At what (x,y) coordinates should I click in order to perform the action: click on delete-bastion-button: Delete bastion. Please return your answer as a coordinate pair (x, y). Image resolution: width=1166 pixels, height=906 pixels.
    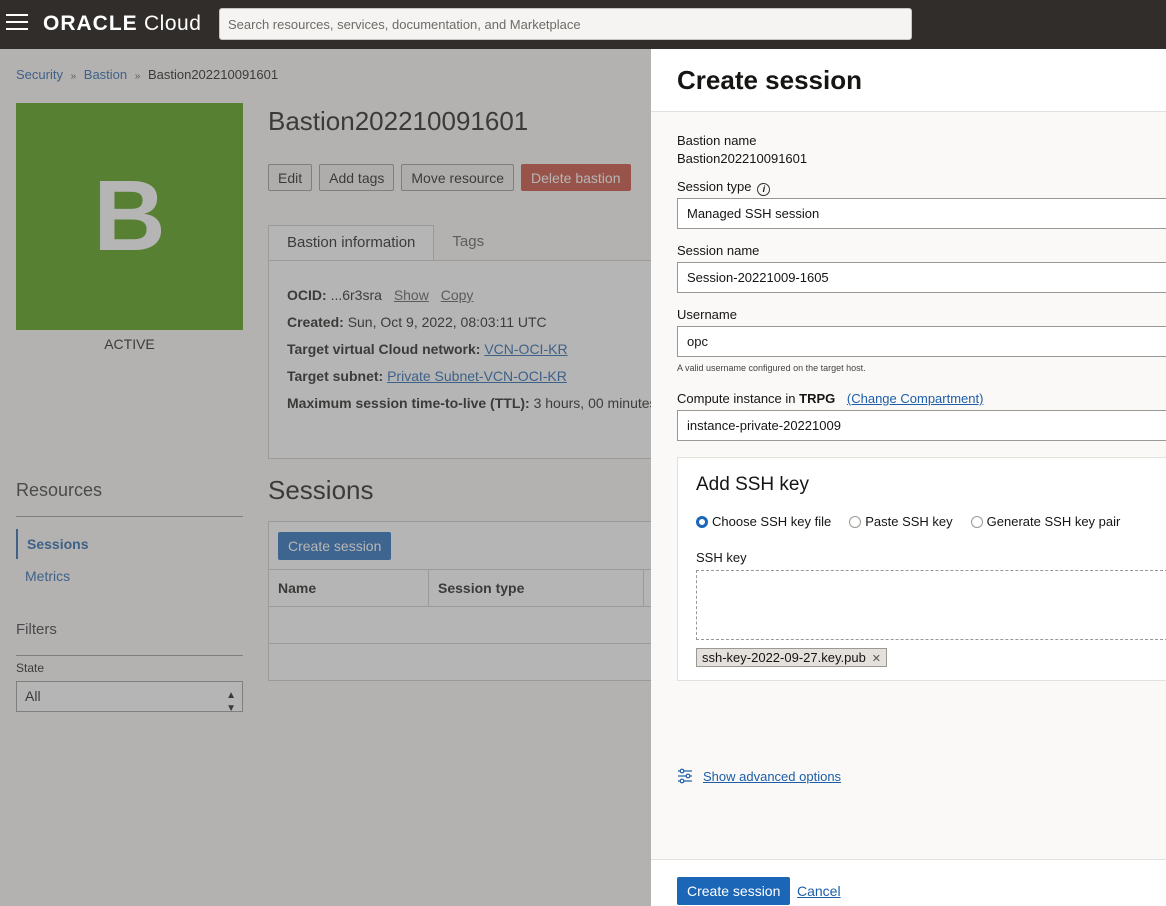
    Looking at the image, I should click on (575, 177).